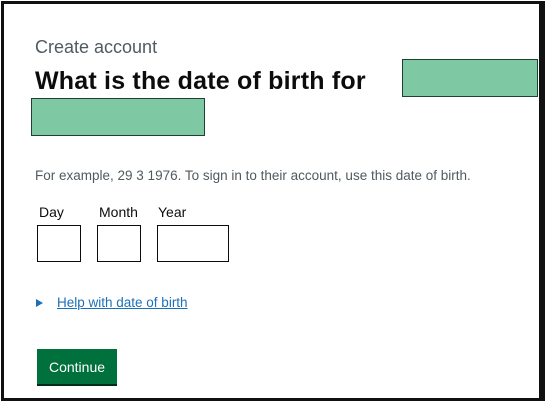  I want to click on month-group: Month, so click(119, 233).